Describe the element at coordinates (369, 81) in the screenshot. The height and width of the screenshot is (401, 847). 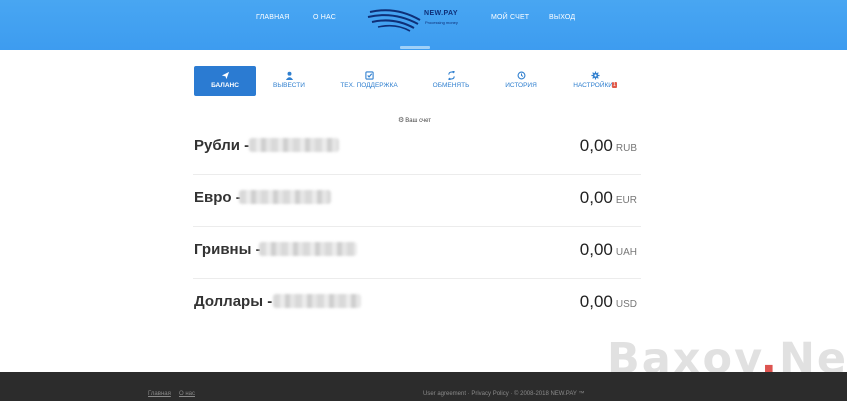
I see `tab-support: ТЕХ. ПОДДЕРЖКА` at that location.